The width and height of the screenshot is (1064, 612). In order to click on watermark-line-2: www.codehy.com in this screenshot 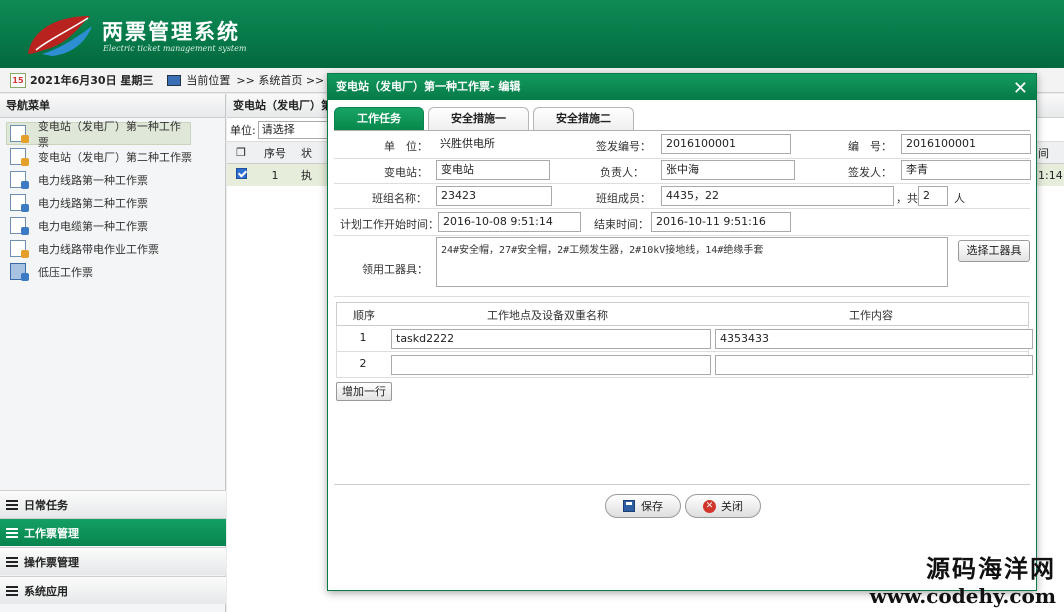, I will do `click(962, 596)`.